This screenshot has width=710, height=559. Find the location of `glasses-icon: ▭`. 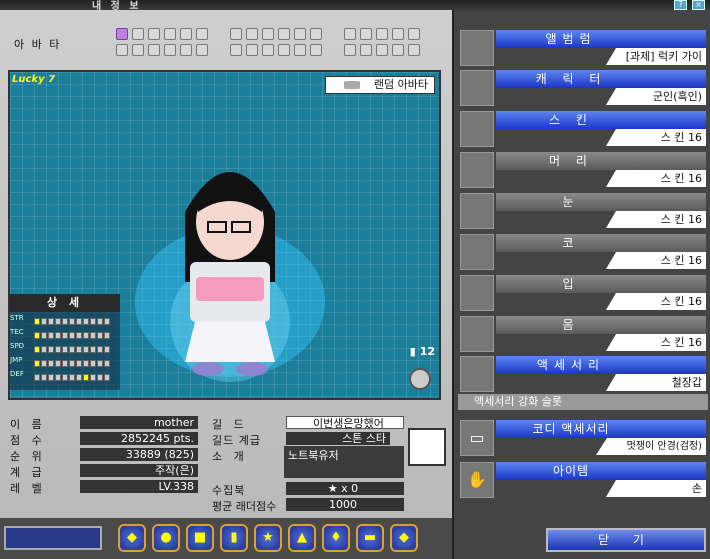

glasses-icon: ▭ is located at coordinates (477, 438).